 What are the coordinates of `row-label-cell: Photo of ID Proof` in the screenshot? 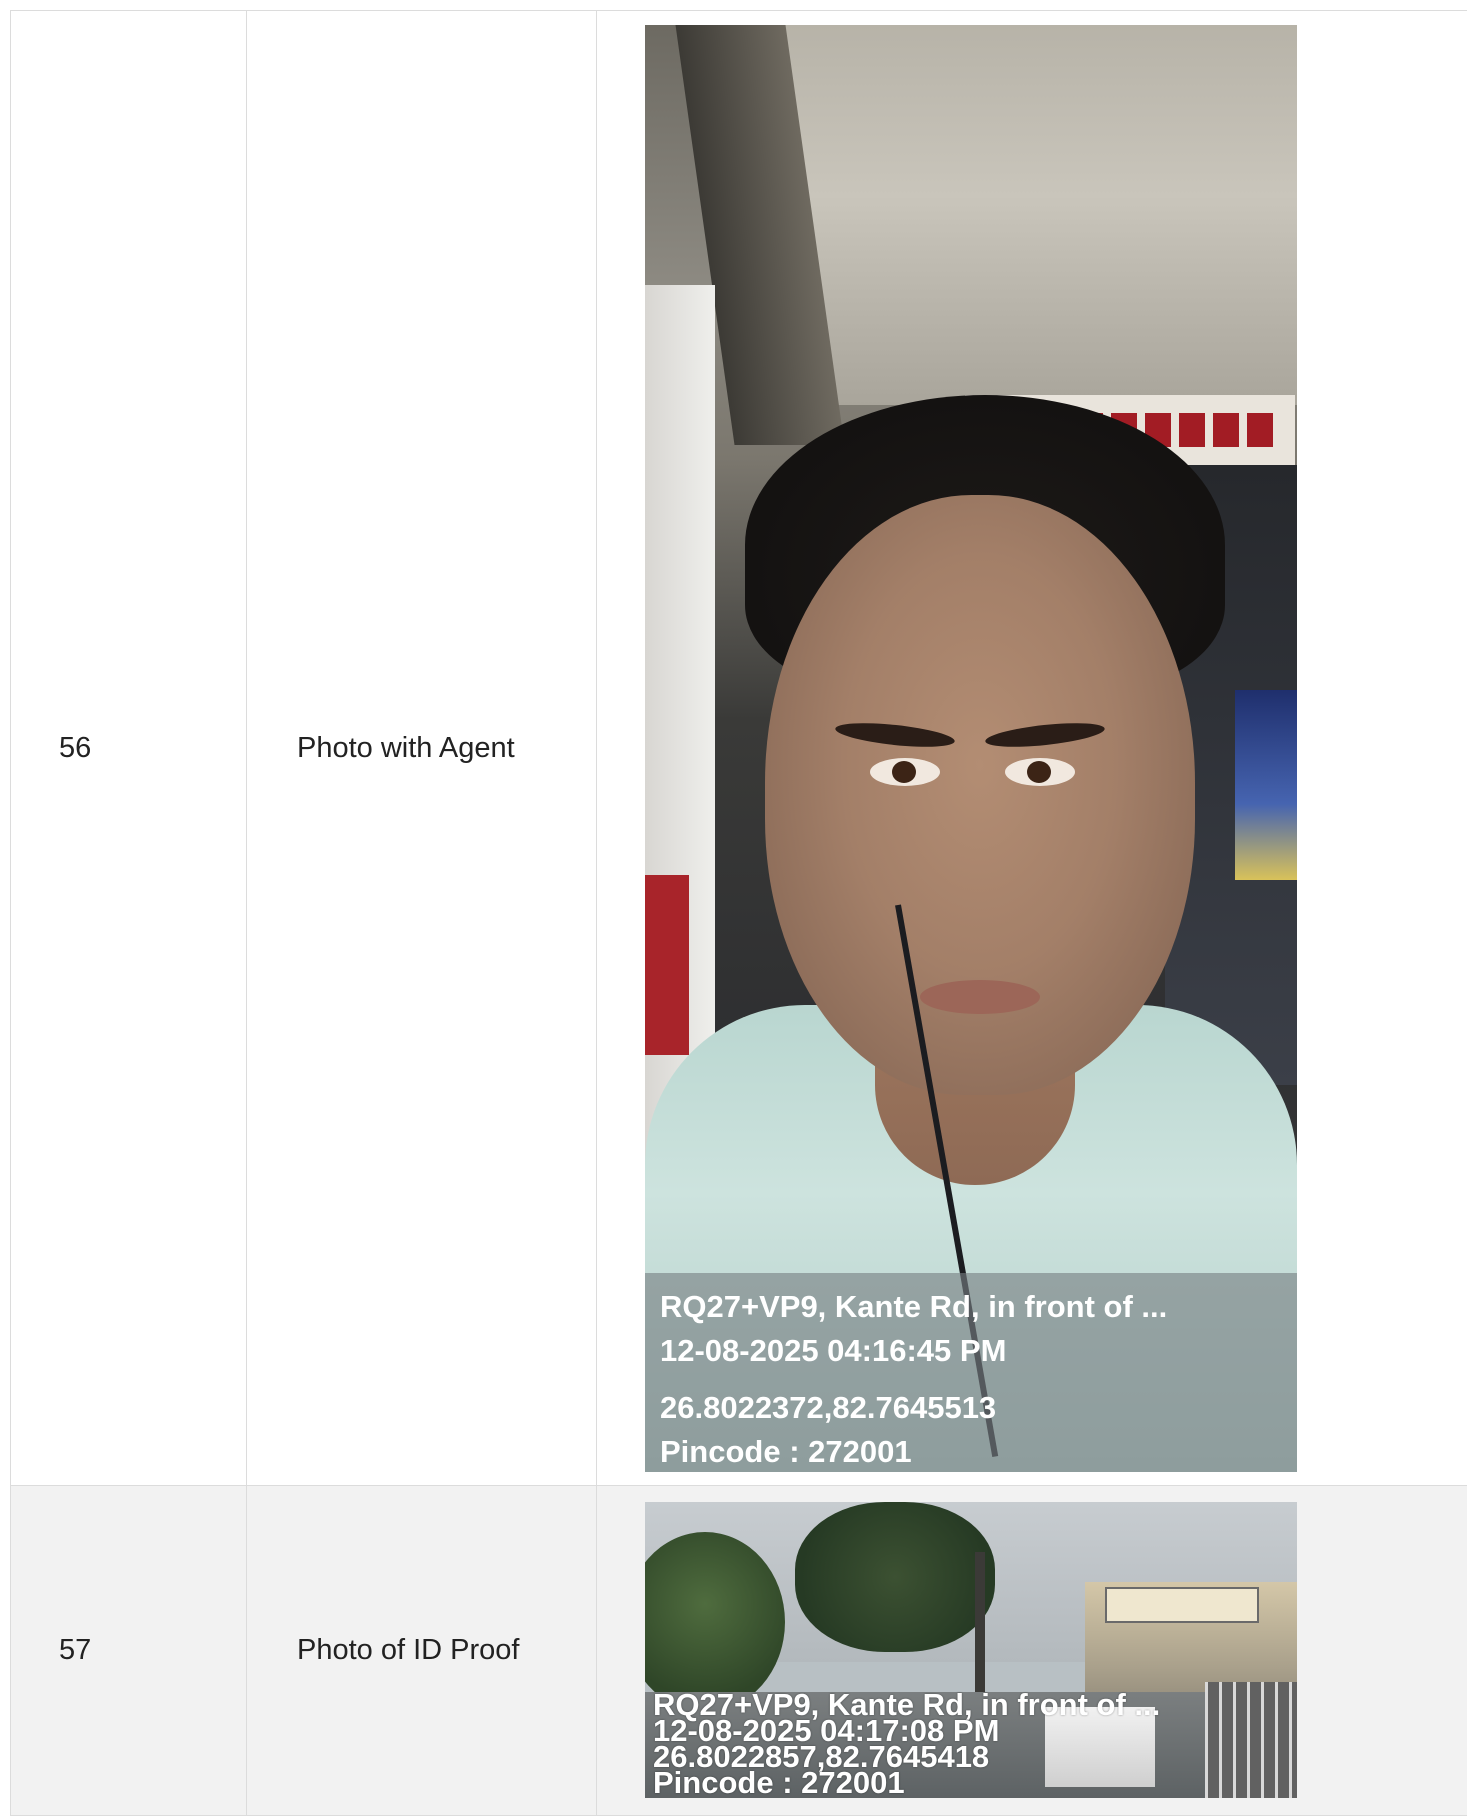 It's located at (422, 1651).